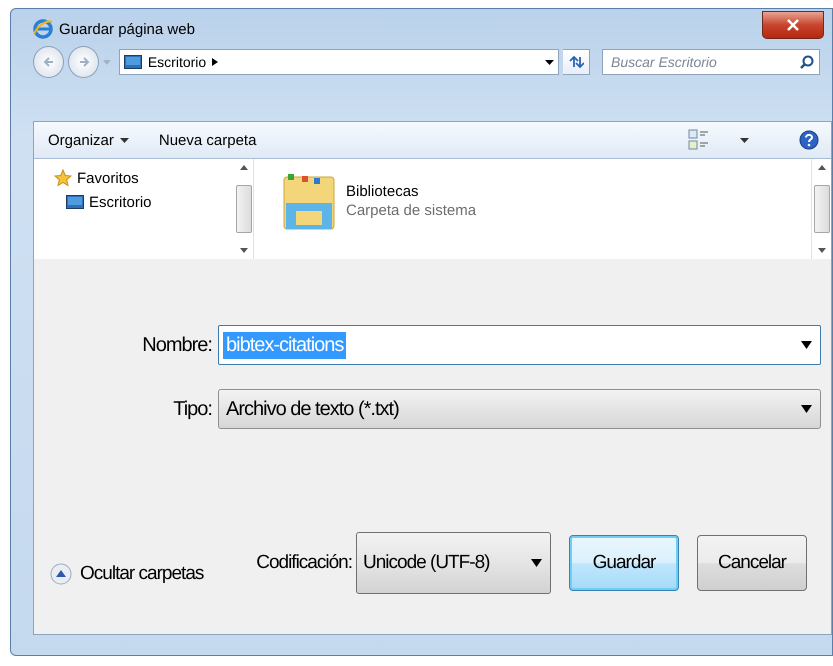 The width and height of the screenshot is (833, 666). Describe the element at coordinates (63, 178) in the screenshot. I see `star-icon` at that location.